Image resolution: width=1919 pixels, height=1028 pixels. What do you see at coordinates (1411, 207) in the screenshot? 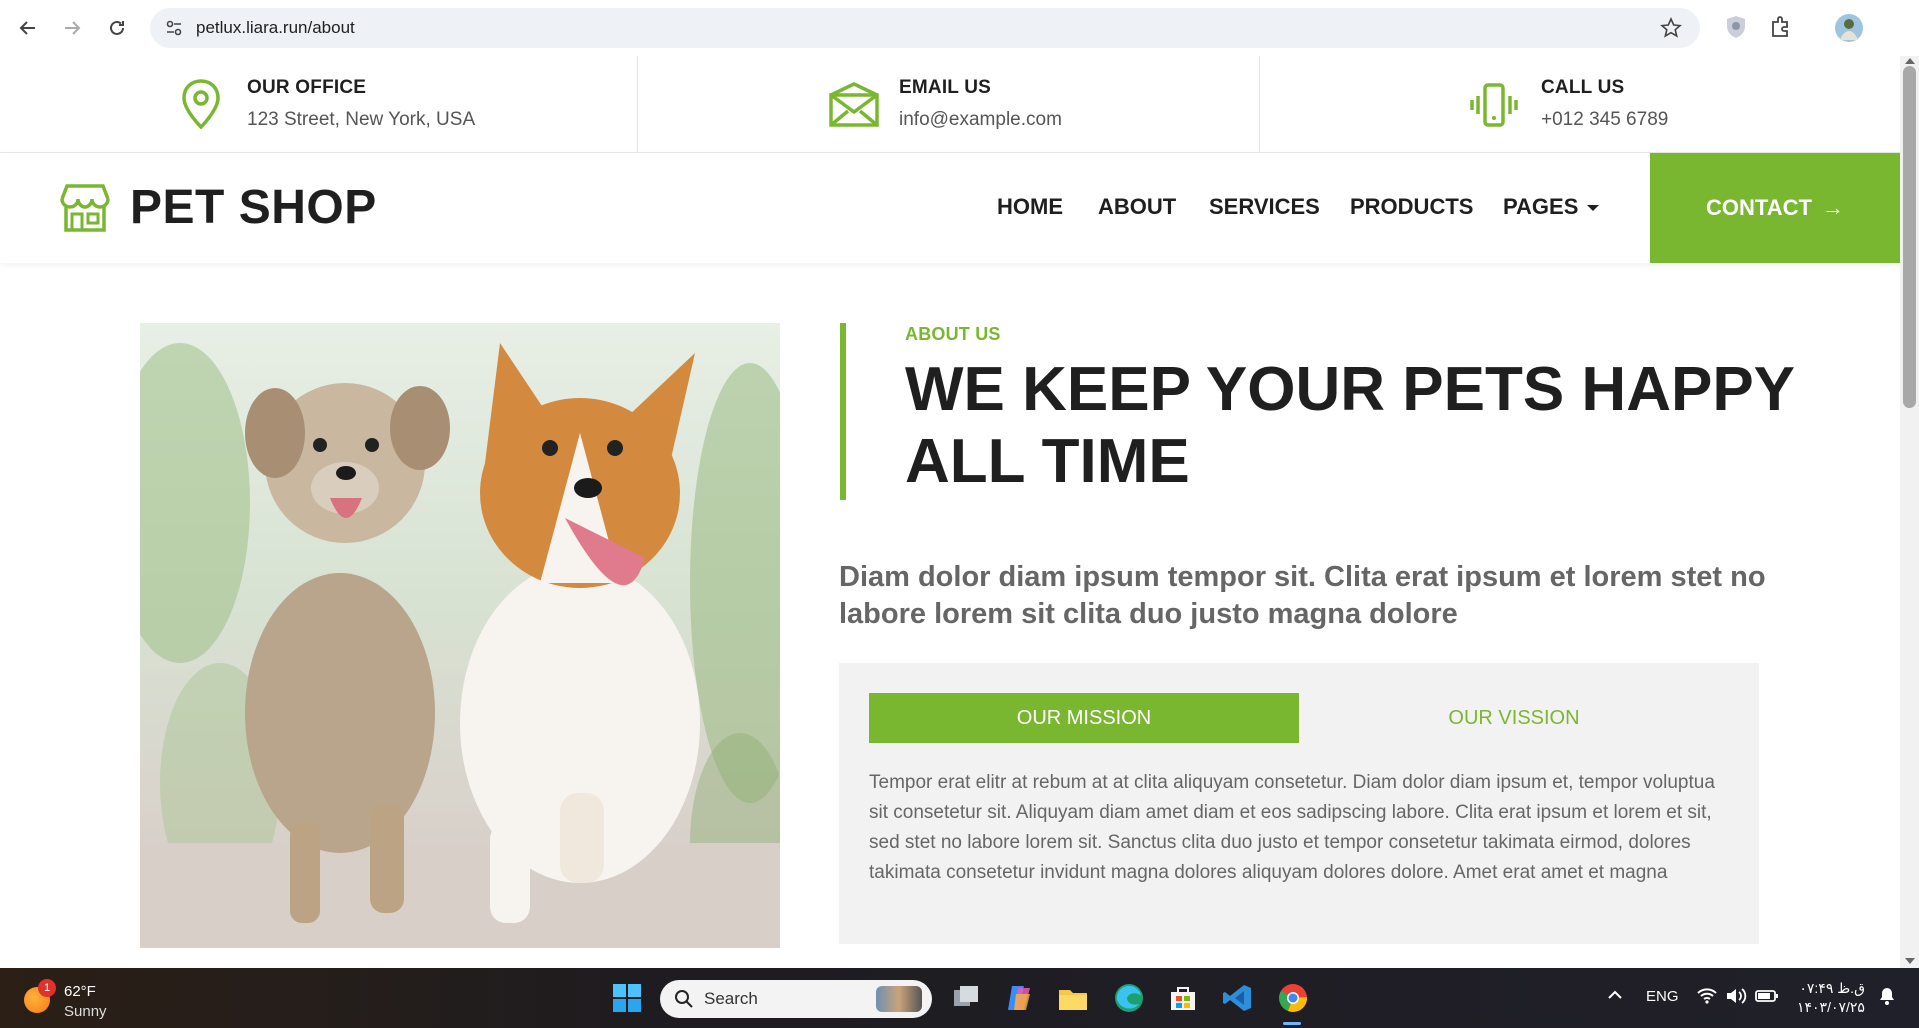
I see `nav-products: PRODUCTS` at bounding box center [1411, 207].